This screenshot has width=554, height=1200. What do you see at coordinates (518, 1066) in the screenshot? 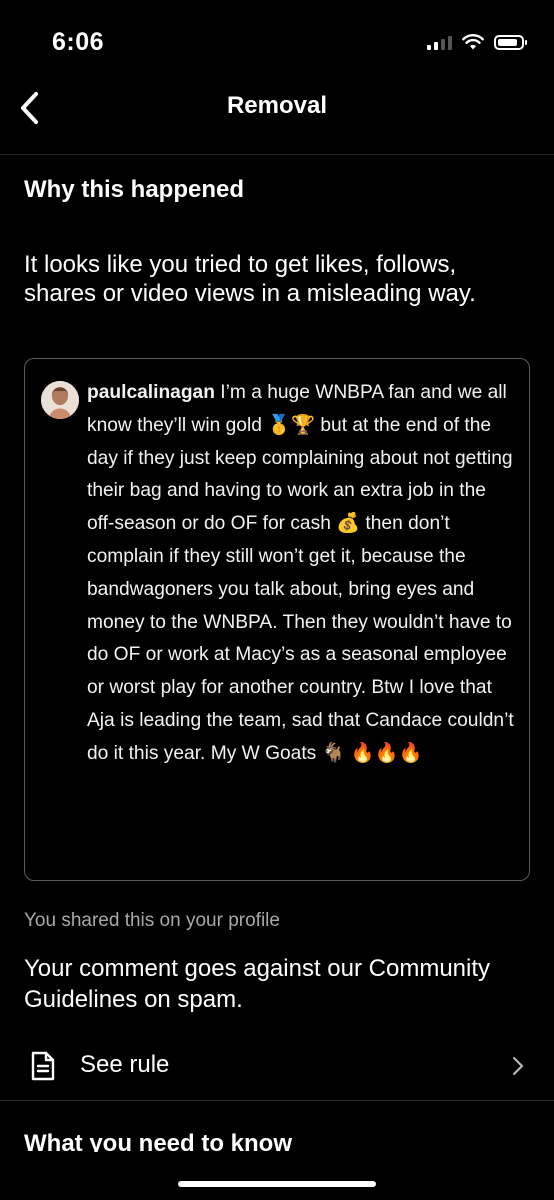
I see `chevron-right-icon` at bounding box center [518, 1066].